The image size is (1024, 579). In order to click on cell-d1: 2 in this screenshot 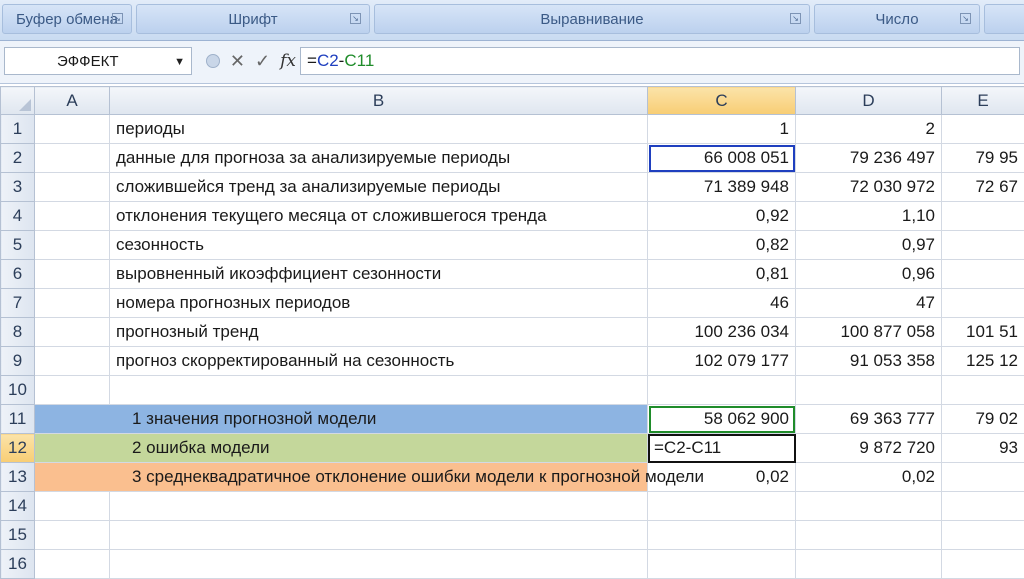, I will do `click(869, 129)`.